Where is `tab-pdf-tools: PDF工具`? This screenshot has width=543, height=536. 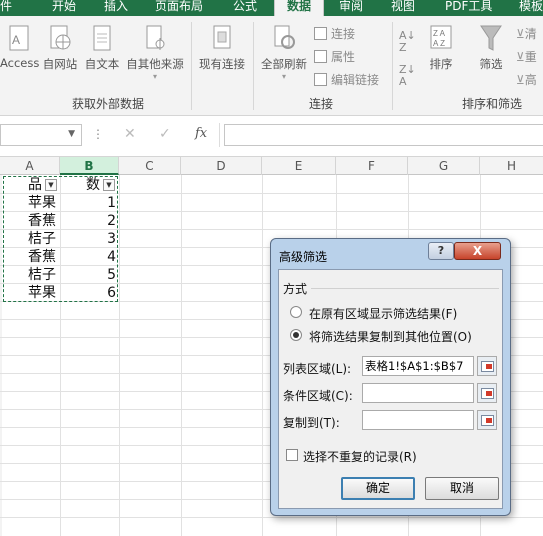
tab-pdf-tools: PDF工具 is located at coordinates (468, 8).